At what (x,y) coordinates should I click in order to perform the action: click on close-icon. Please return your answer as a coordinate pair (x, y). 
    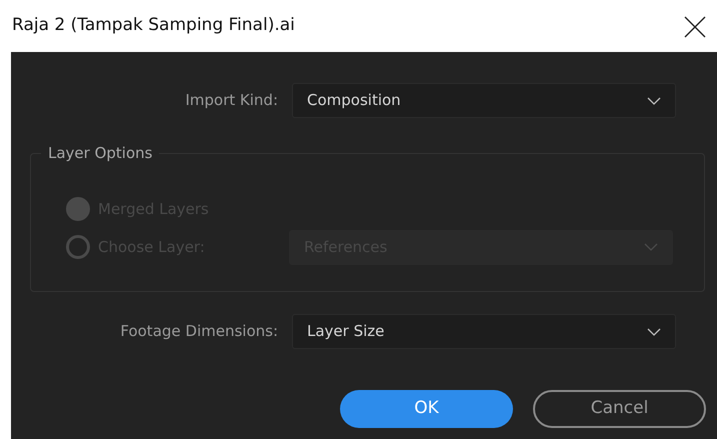
    Looking at the image, I should click on (695, 27).